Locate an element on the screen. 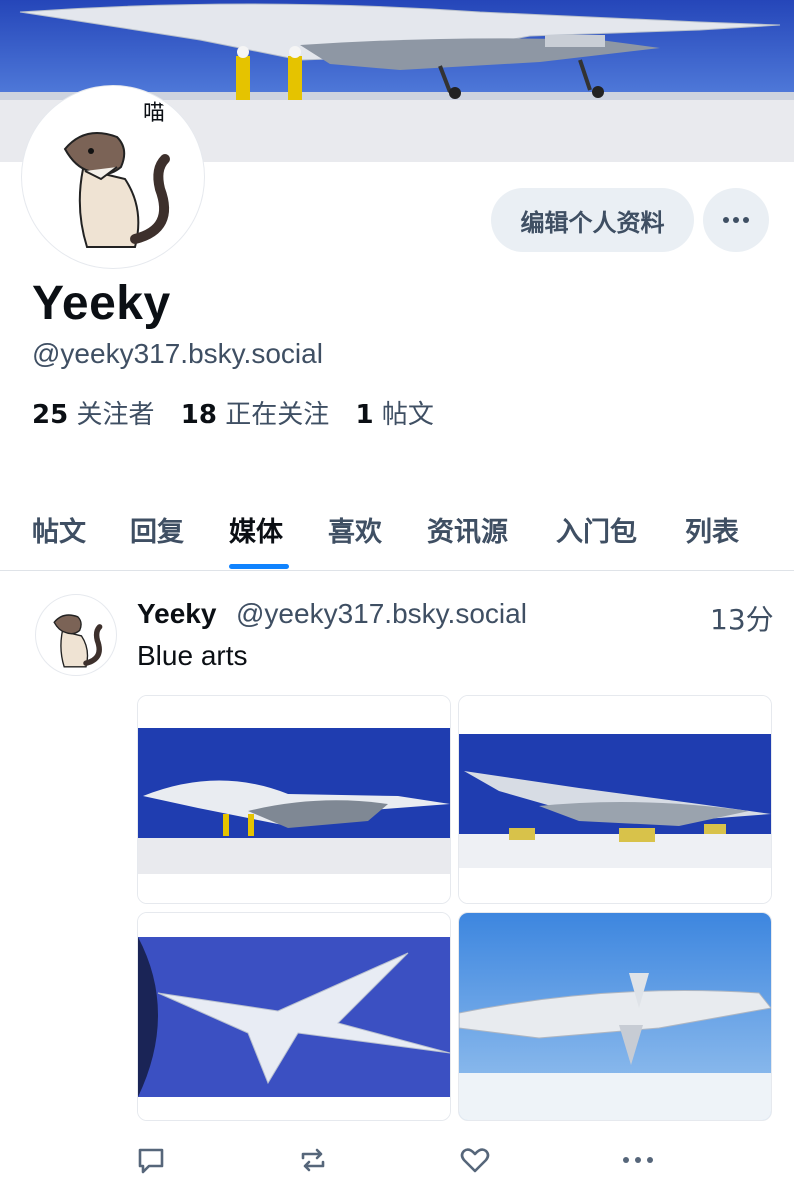 The width and height of the screenshot is (794, 1200). edit-profile-button: 编辑个人资料 is located at coordinates (592, 220).